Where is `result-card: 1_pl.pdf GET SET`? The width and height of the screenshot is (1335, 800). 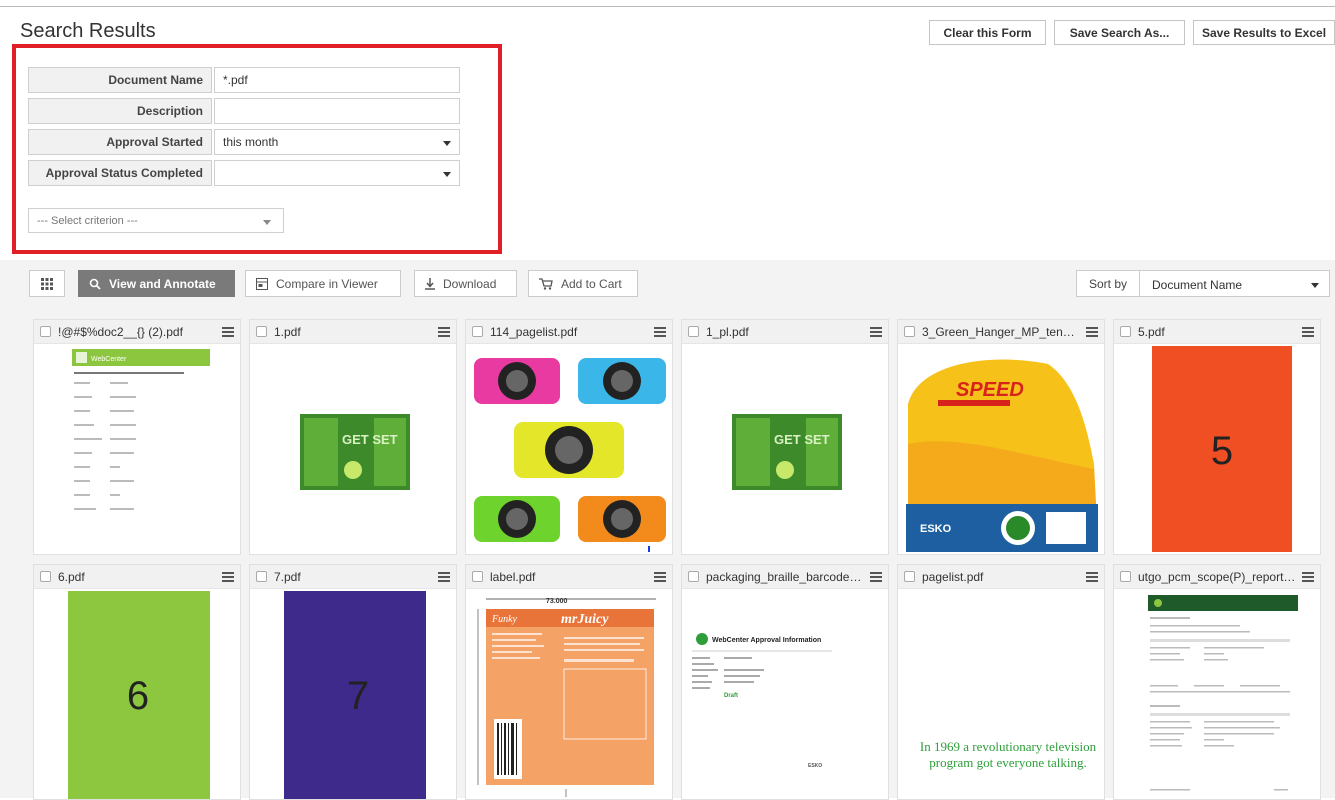 result-card: 1_pl.pdf GET SET is located at coordinates (785, 437).